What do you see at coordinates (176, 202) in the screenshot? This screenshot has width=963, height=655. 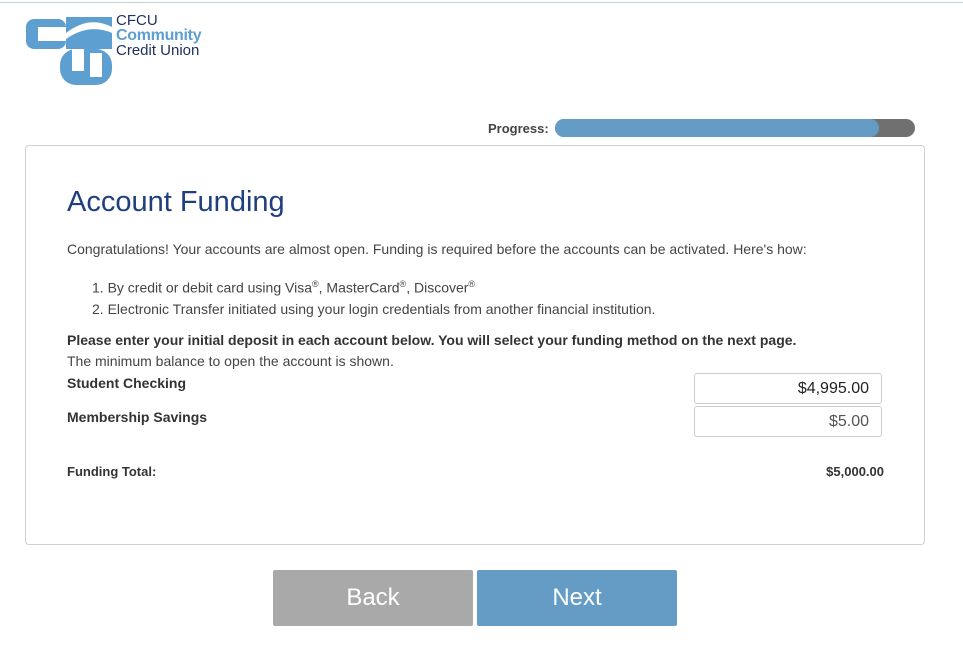 I see `page-title: Account Funding` at bounding box center [176, 202].